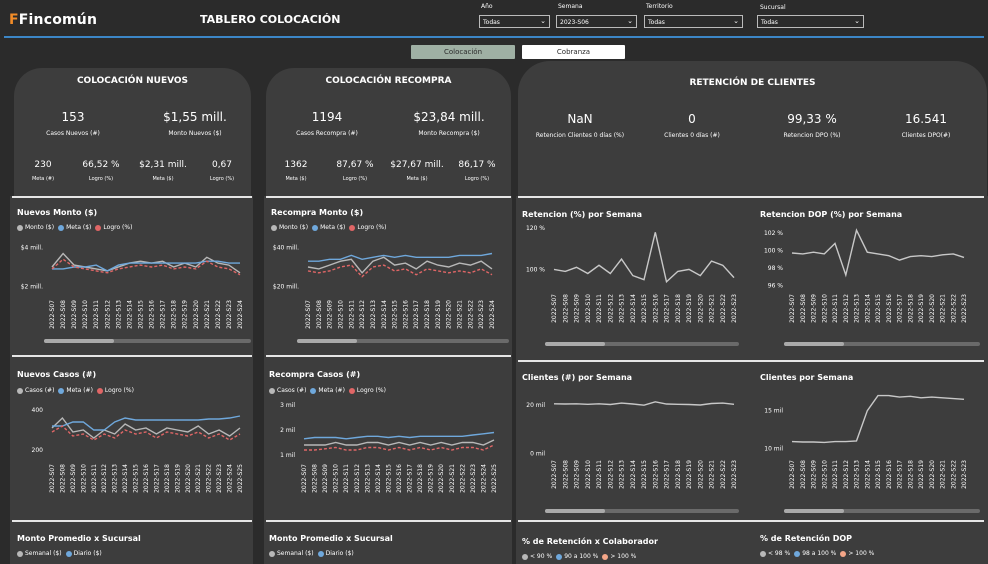 The image size is (988, 564). Describe the element at coordinates (773, 411) in the screenshot. I see `y-tick-label: 15 mil` at that location.